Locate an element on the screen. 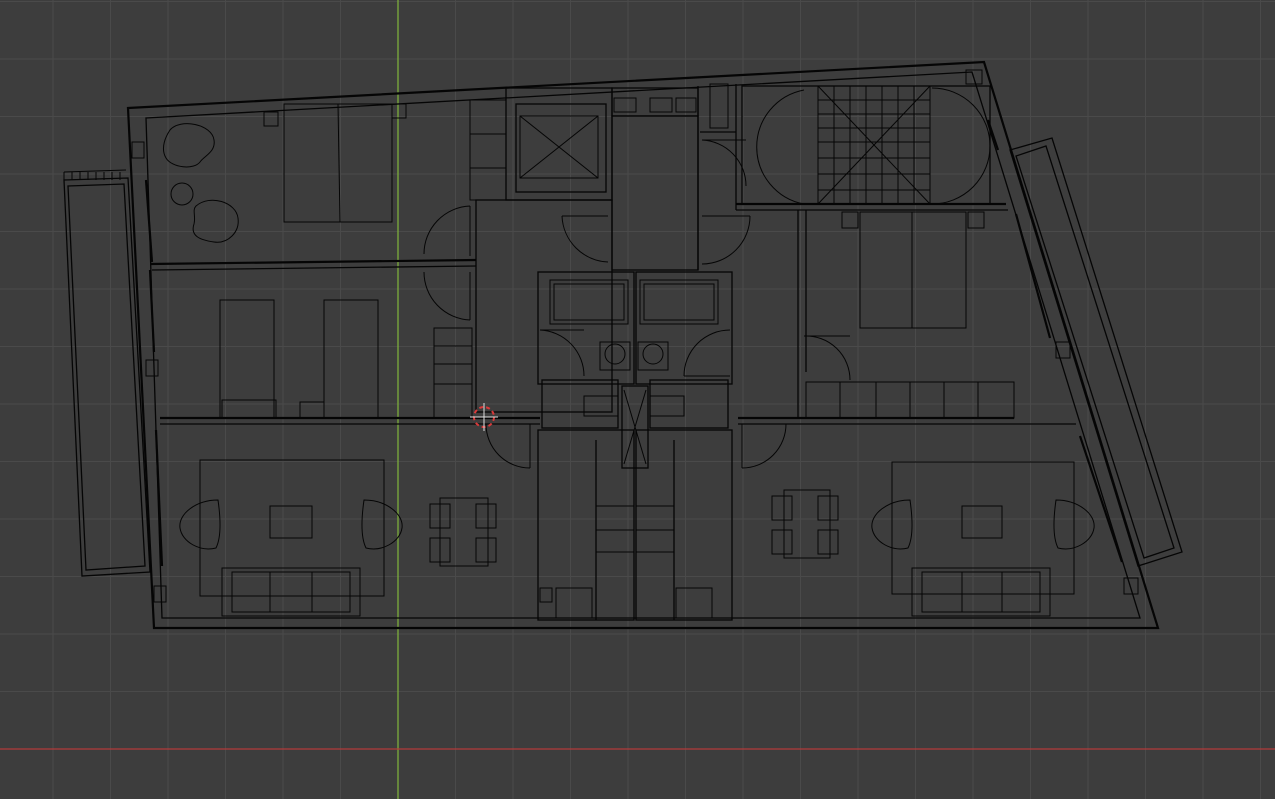  right-balcony-rail is located at coordinates (1095, 352).